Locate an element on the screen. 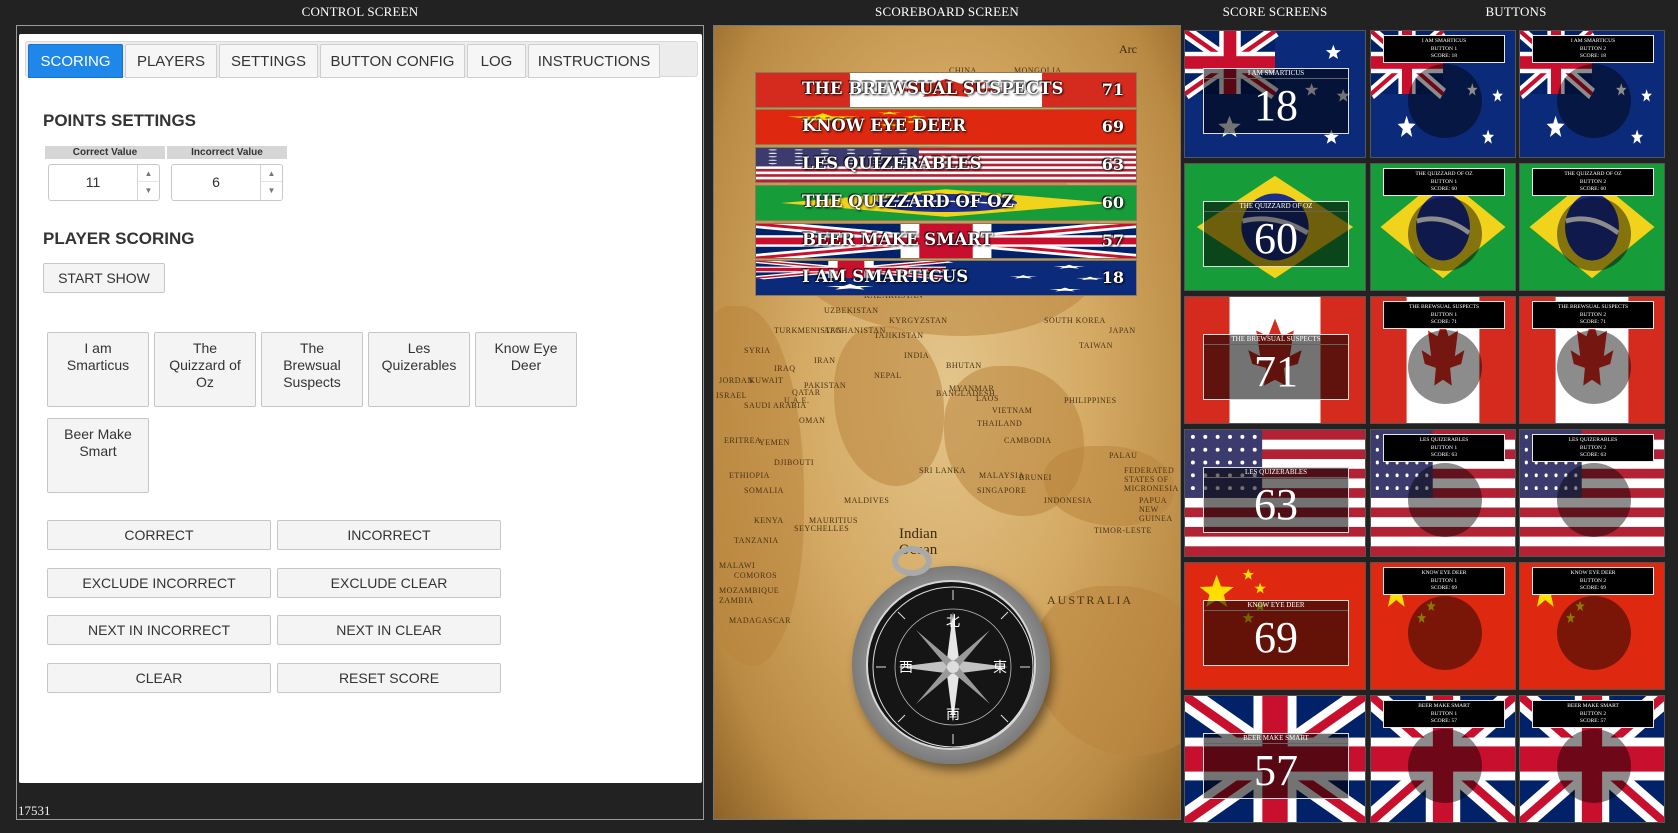 Image resolution: width=1678 pixels, height=833 pixels. map-label: INDONESIA is located at coordinates (1068, 500).